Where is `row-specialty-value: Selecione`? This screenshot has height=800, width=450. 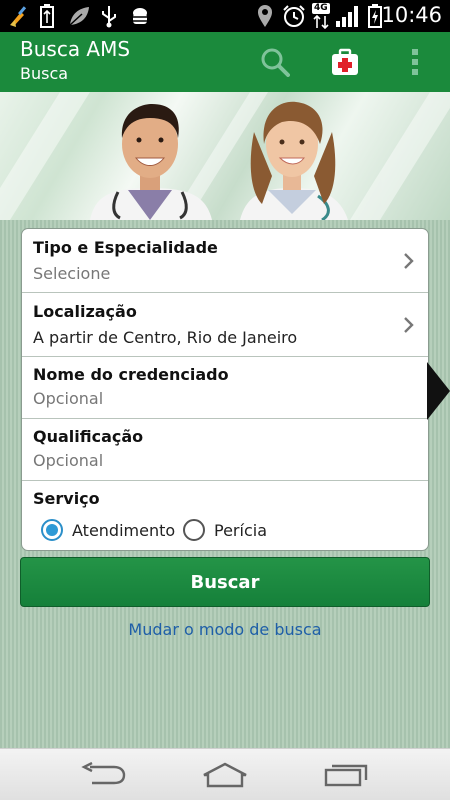 row-specialty-value: Selecione is located at coordinates (72, 273).